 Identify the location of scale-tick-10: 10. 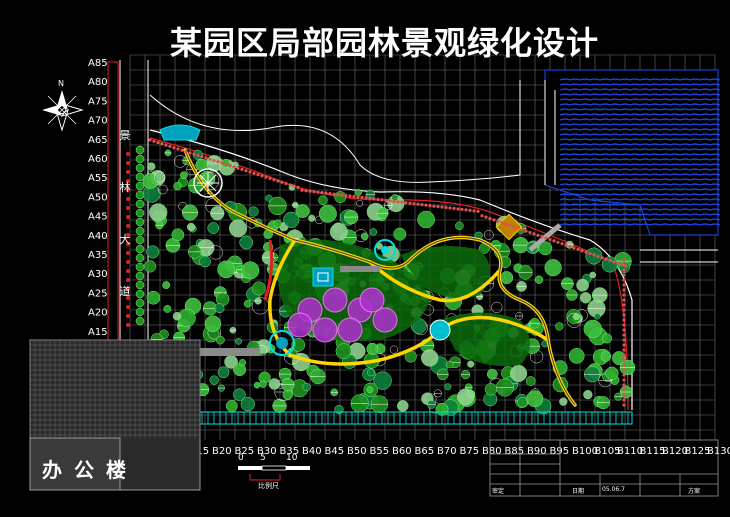
(292, 458).